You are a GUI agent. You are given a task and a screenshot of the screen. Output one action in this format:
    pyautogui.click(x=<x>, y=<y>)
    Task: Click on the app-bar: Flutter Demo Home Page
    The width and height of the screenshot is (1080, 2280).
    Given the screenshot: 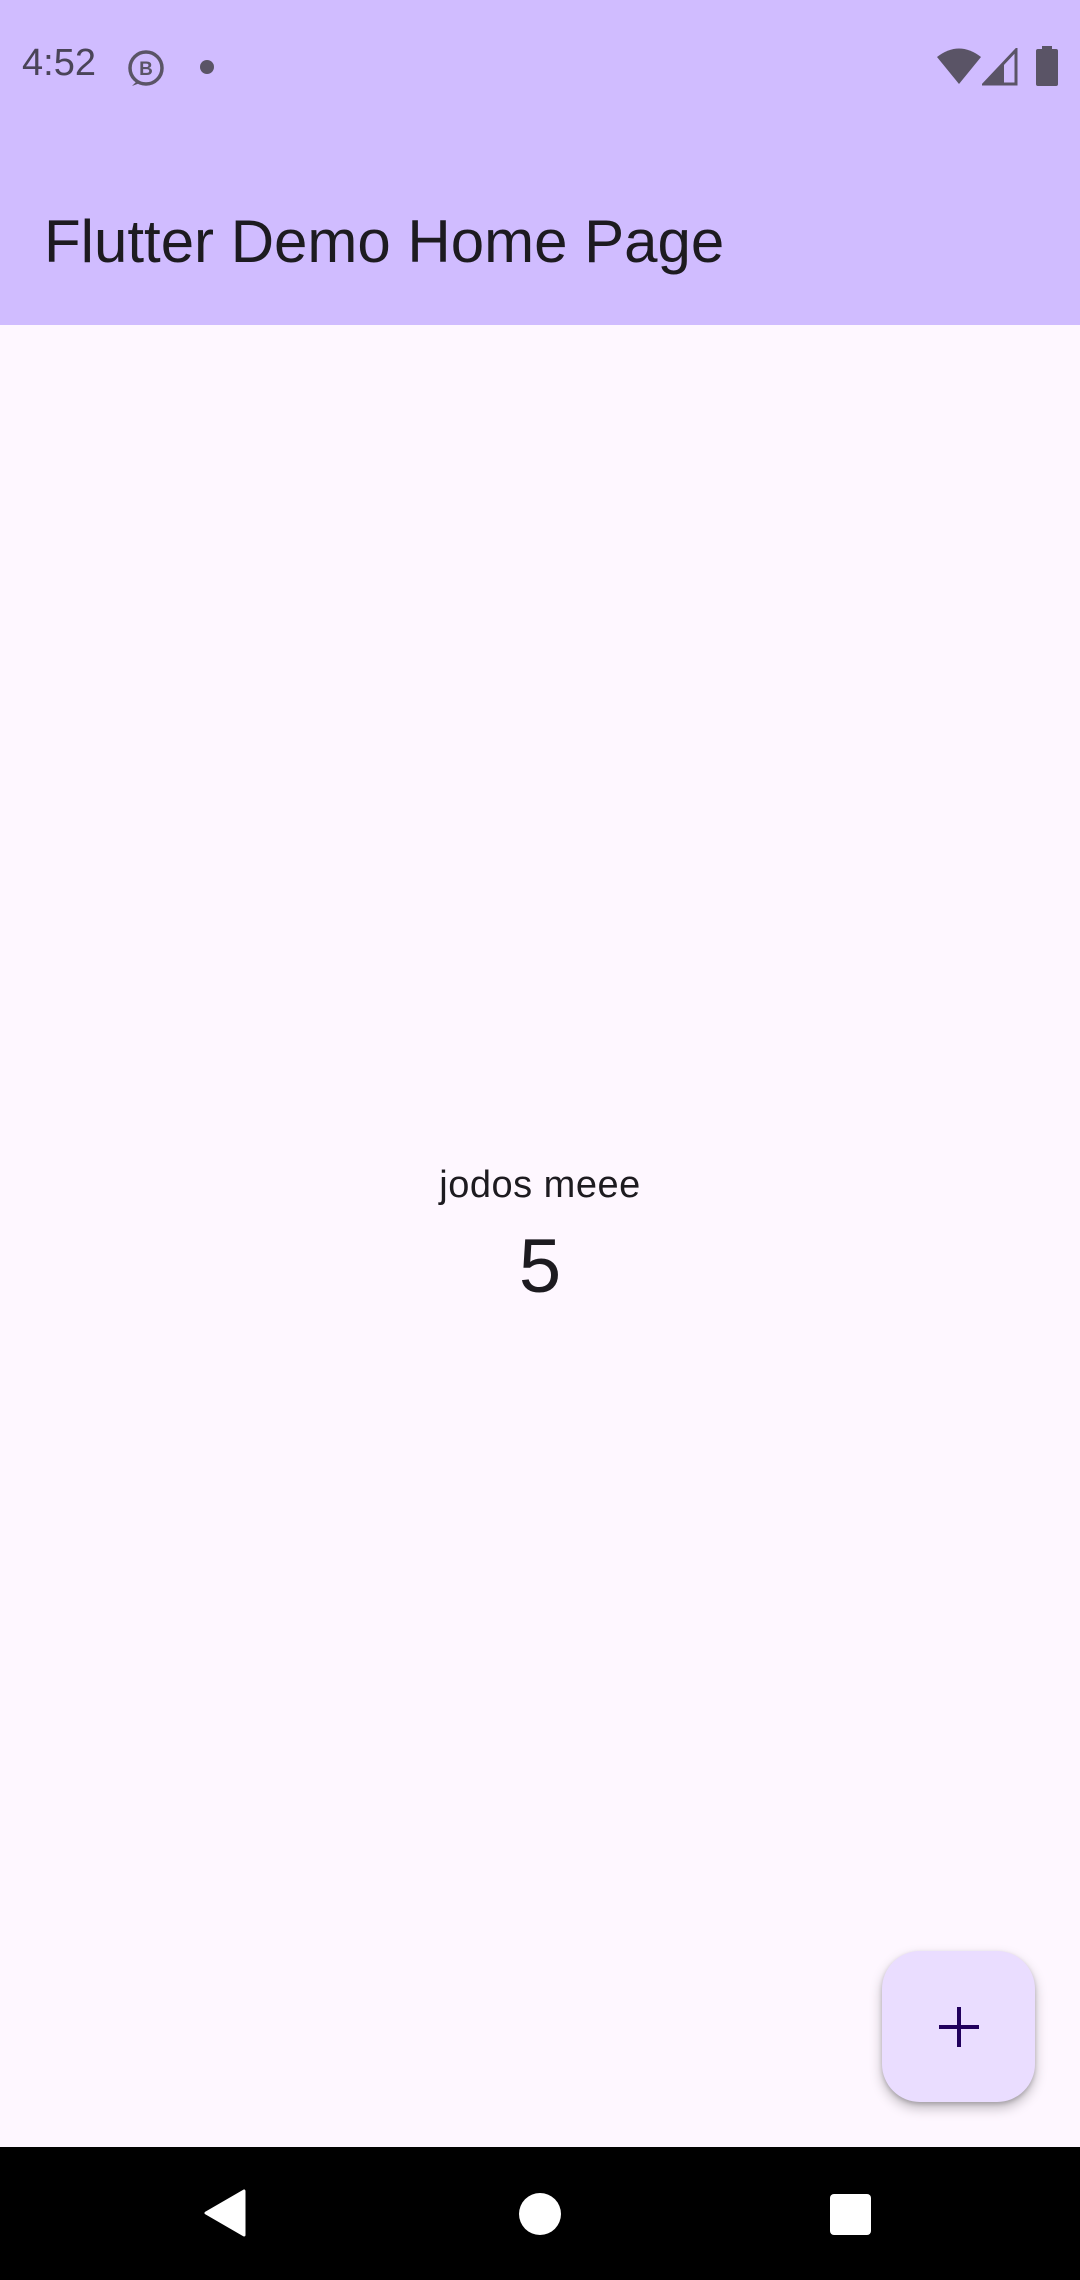 What is the action you would take?
    pyautogui.click(x=540, y=228)
    